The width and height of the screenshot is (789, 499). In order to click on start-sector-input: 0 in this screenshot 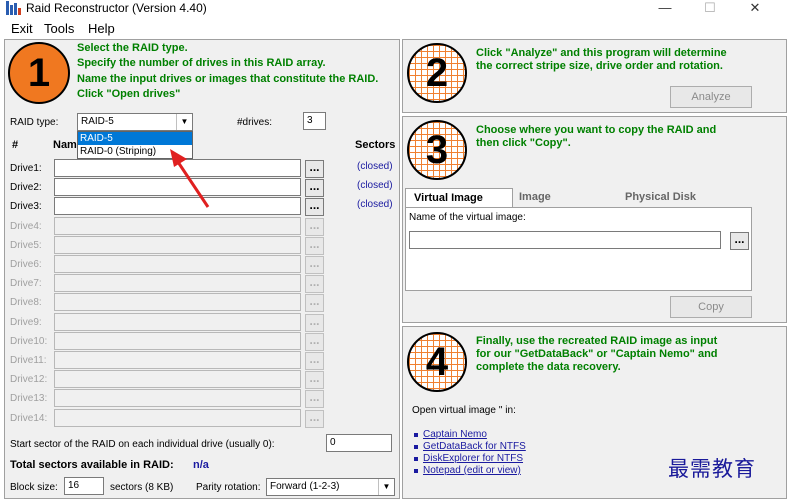, I will do `click(359, 443)`.